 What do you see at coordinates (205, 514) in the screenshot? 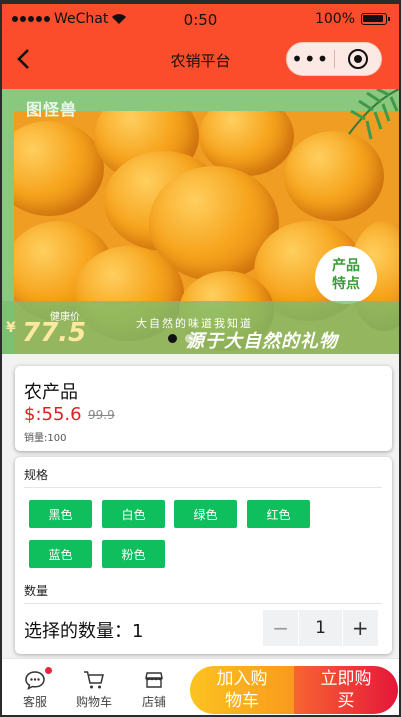
I see `option-green: 绿色` at bounding box center [205, 514].